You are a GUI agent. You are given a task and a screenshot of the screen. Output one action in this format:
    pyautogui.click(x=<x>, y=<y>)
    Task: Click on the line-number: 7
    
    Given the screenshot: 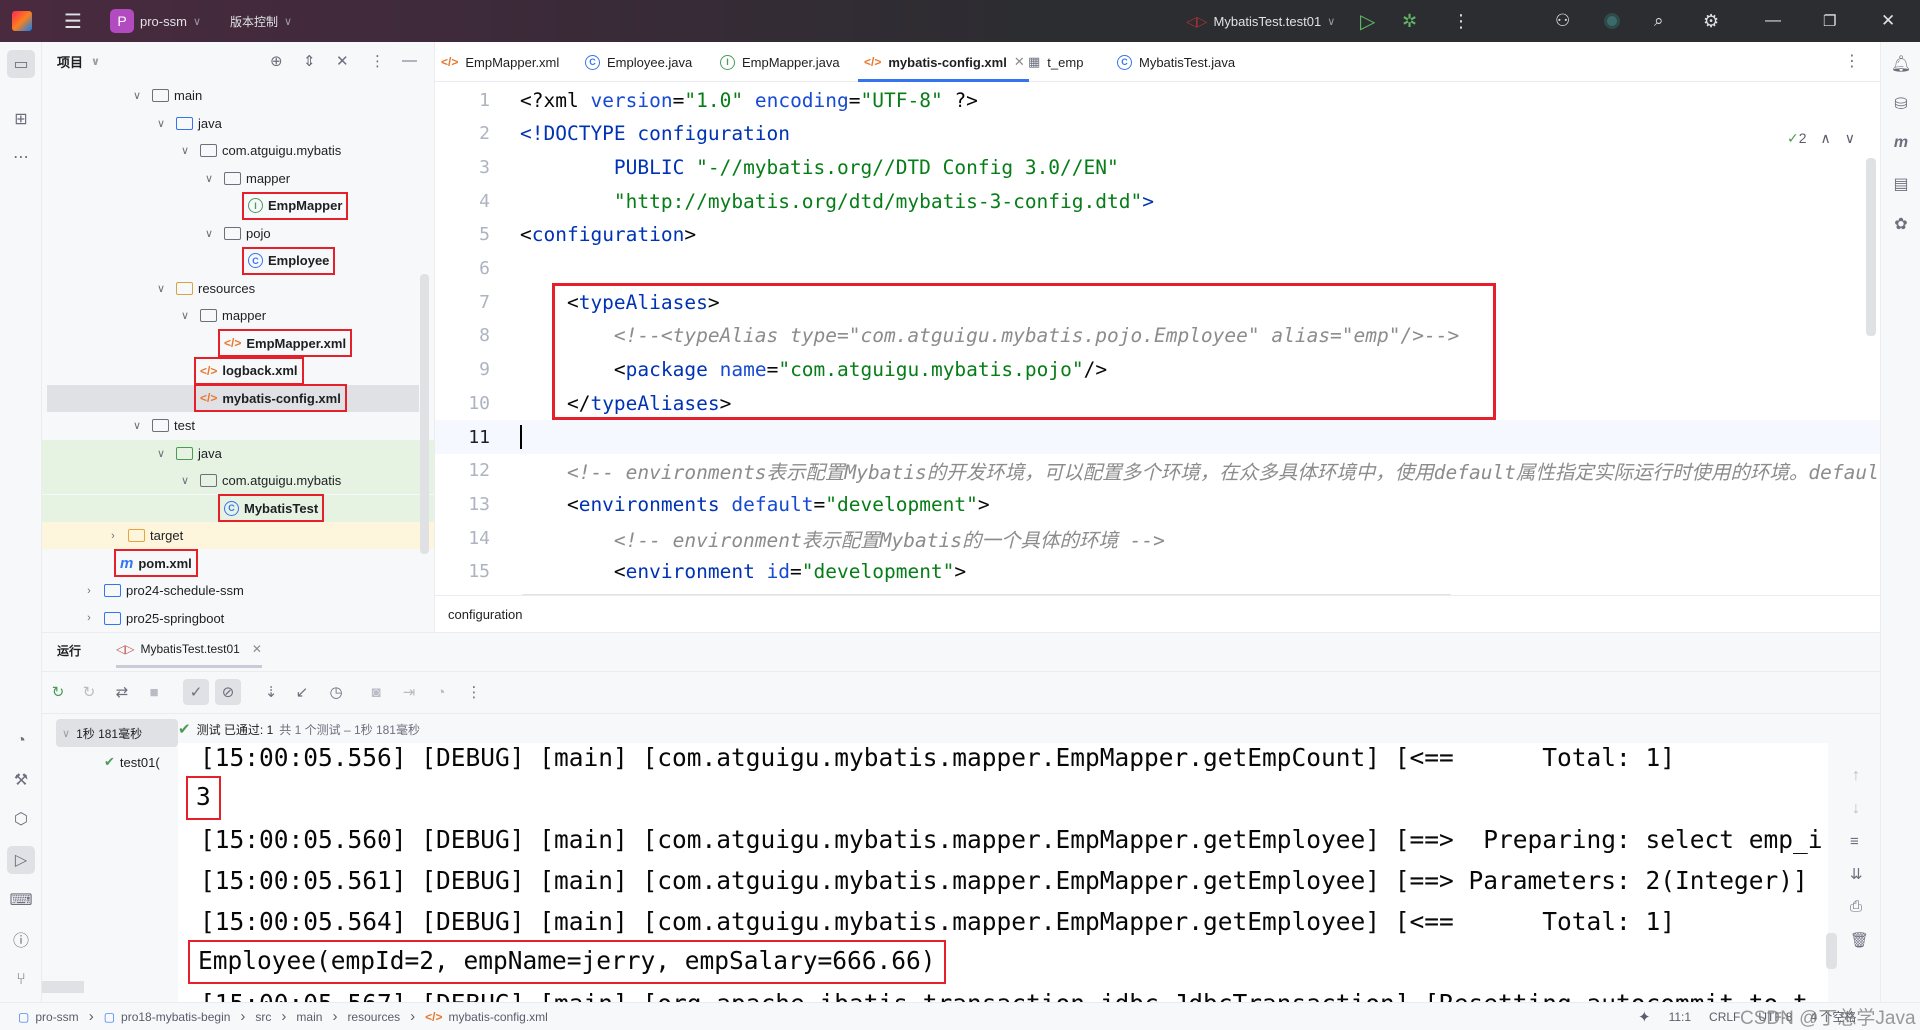 What is the action you would take?
    pyautogui.click(x=462, y=302)
    